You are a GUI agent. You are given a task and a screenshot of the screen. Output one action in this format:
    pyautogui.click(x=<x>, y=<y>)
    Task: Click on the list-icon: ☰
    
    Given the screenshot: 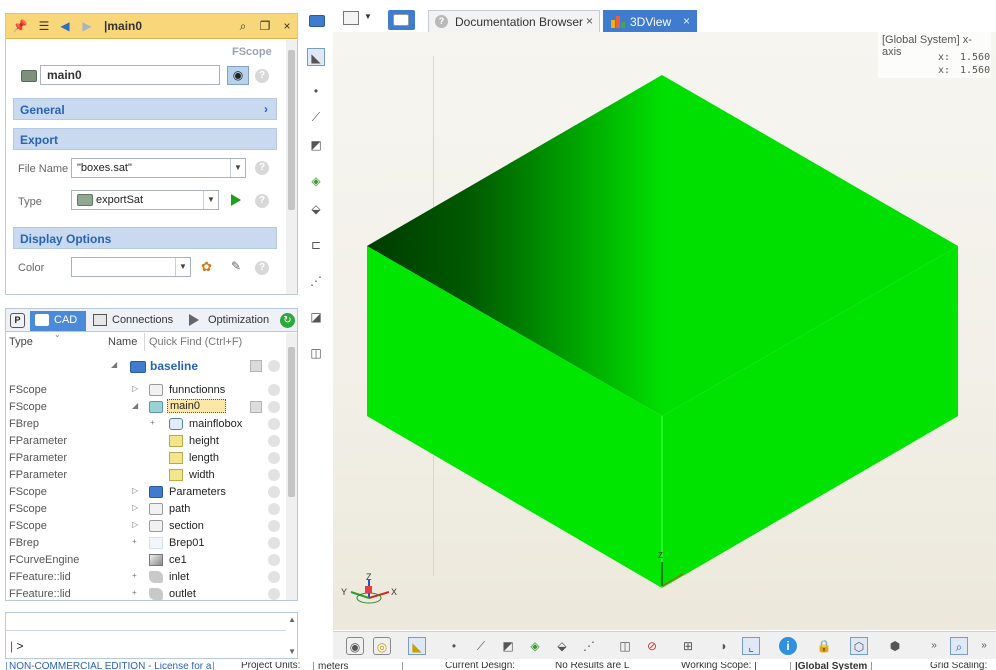 What is the action you would take?
    pyautogui.click(x=44, y=26)
    